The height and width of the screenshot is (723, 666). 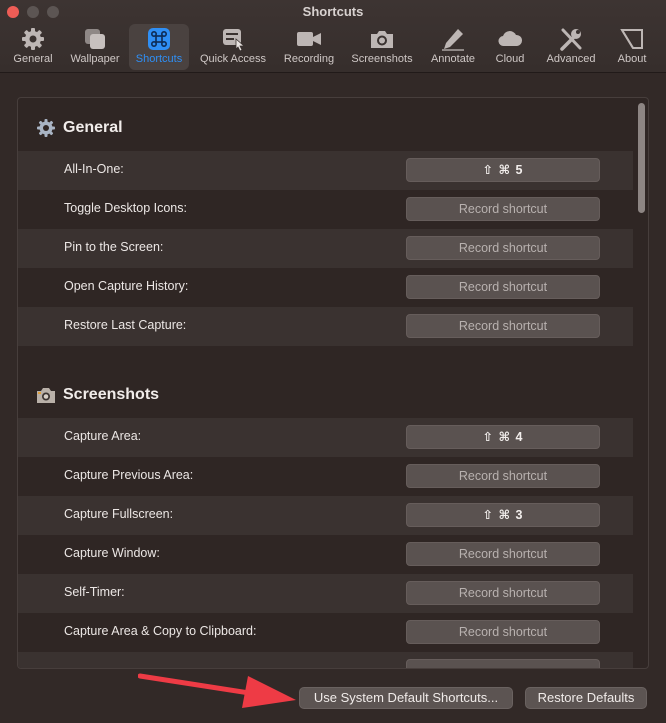 I want to click on shortcut-row: Capture Area: ⇧ ⌘ 4, so click(x=325, y=437).